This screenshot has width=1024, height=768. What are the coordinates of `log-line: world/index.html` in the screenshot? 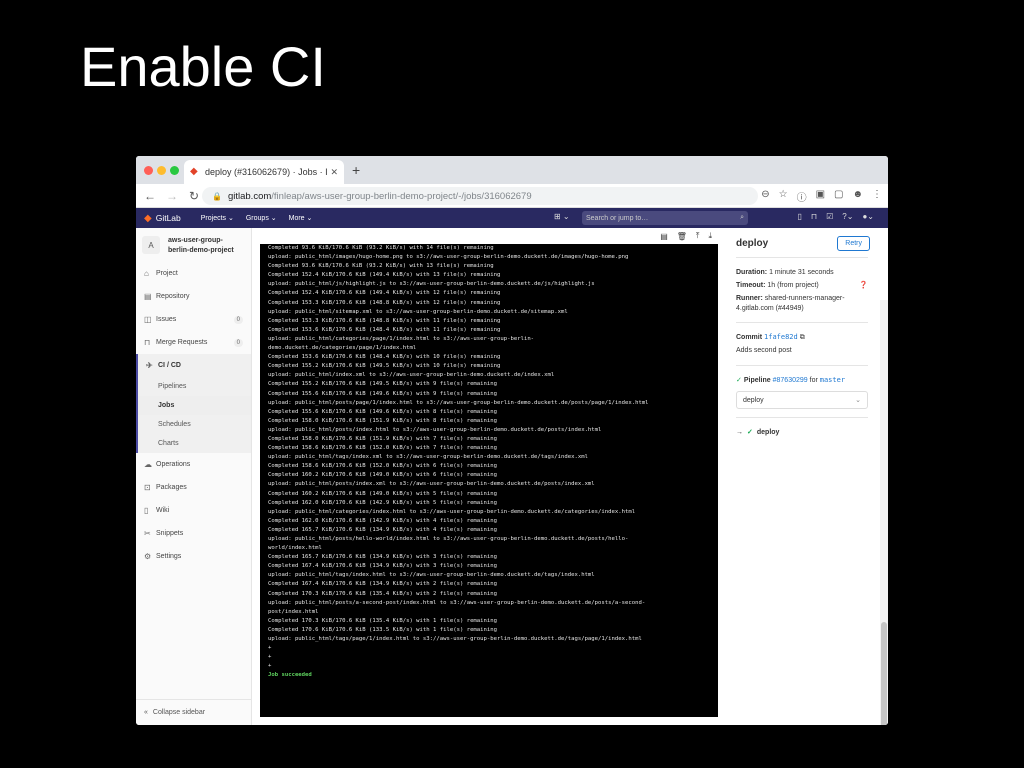 It's located at (295, 548).